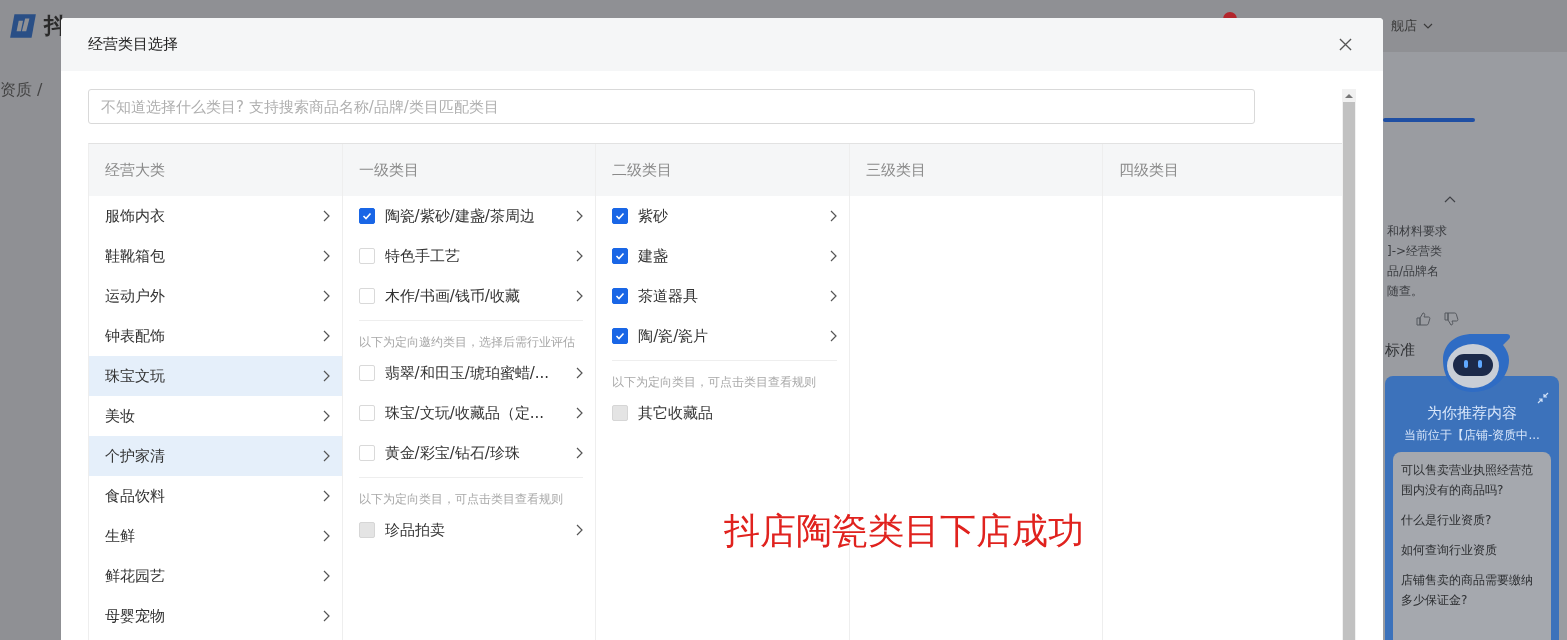 This screenshot has height=640, width=1567. Describe the element at coordinates (215, 170) in the screenshot. I see `column-header: 经营大类` at that location.